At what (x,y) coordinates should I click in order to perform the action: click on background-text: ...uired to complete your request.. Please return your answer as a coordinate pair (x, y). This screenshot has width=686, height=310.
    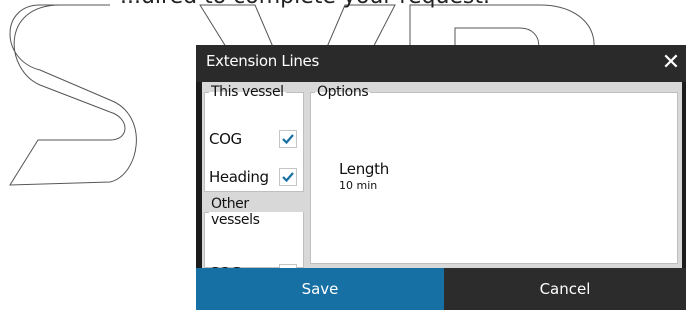
    Looking at the image, I should click on (305, 4).